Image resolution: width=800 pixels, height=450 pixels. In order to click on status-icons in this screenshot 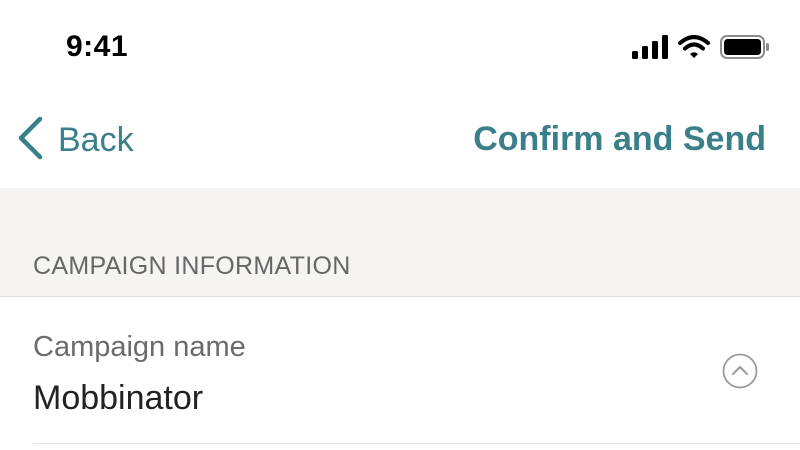, I will do `click(701, 49)`.